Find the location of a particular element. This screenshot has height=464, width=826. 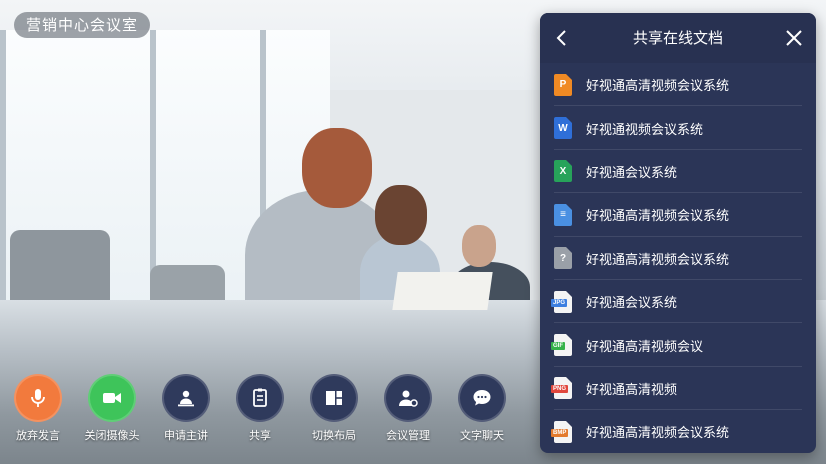

meeting-toolbar: 放弃发言 关闭摄像头 申请主讲 共享 切换布局 会议管理 文字聊天 is located at coordinates (270, 414).